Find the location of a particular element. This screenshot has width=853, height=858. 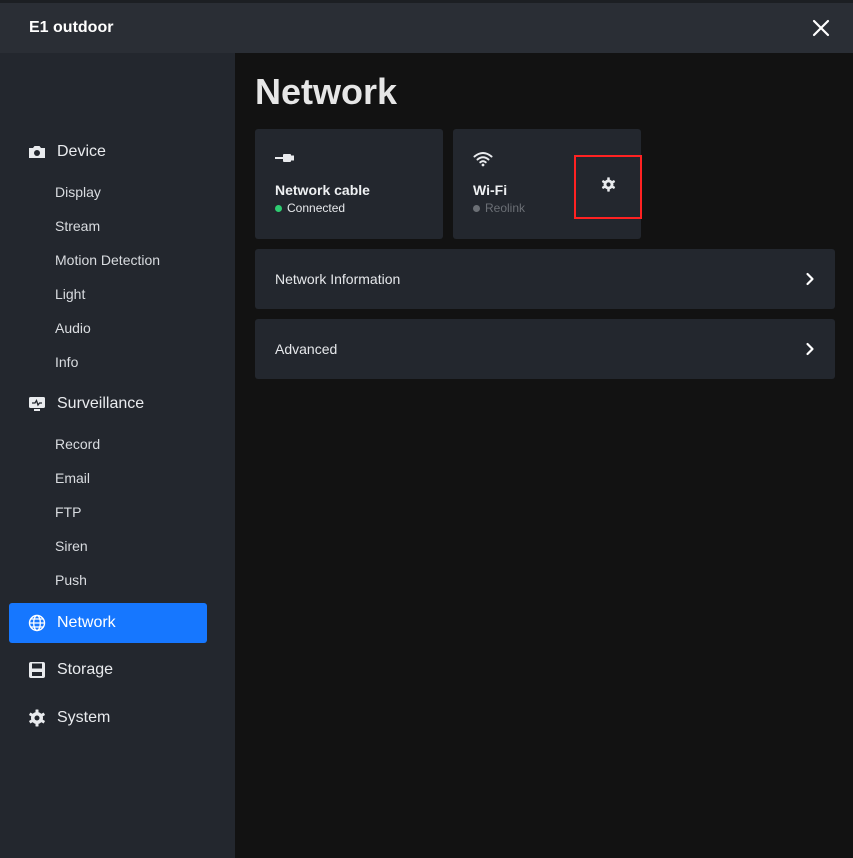

app-title: E1 outdoor is located at coordinates (71, 27).